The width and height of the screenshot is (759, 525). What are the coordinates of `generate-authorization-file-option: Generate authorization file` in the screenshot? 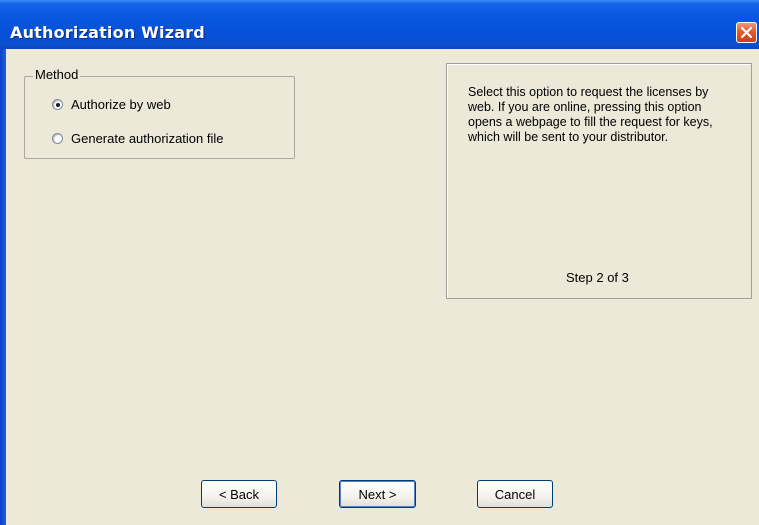 It's located at (137, 138).